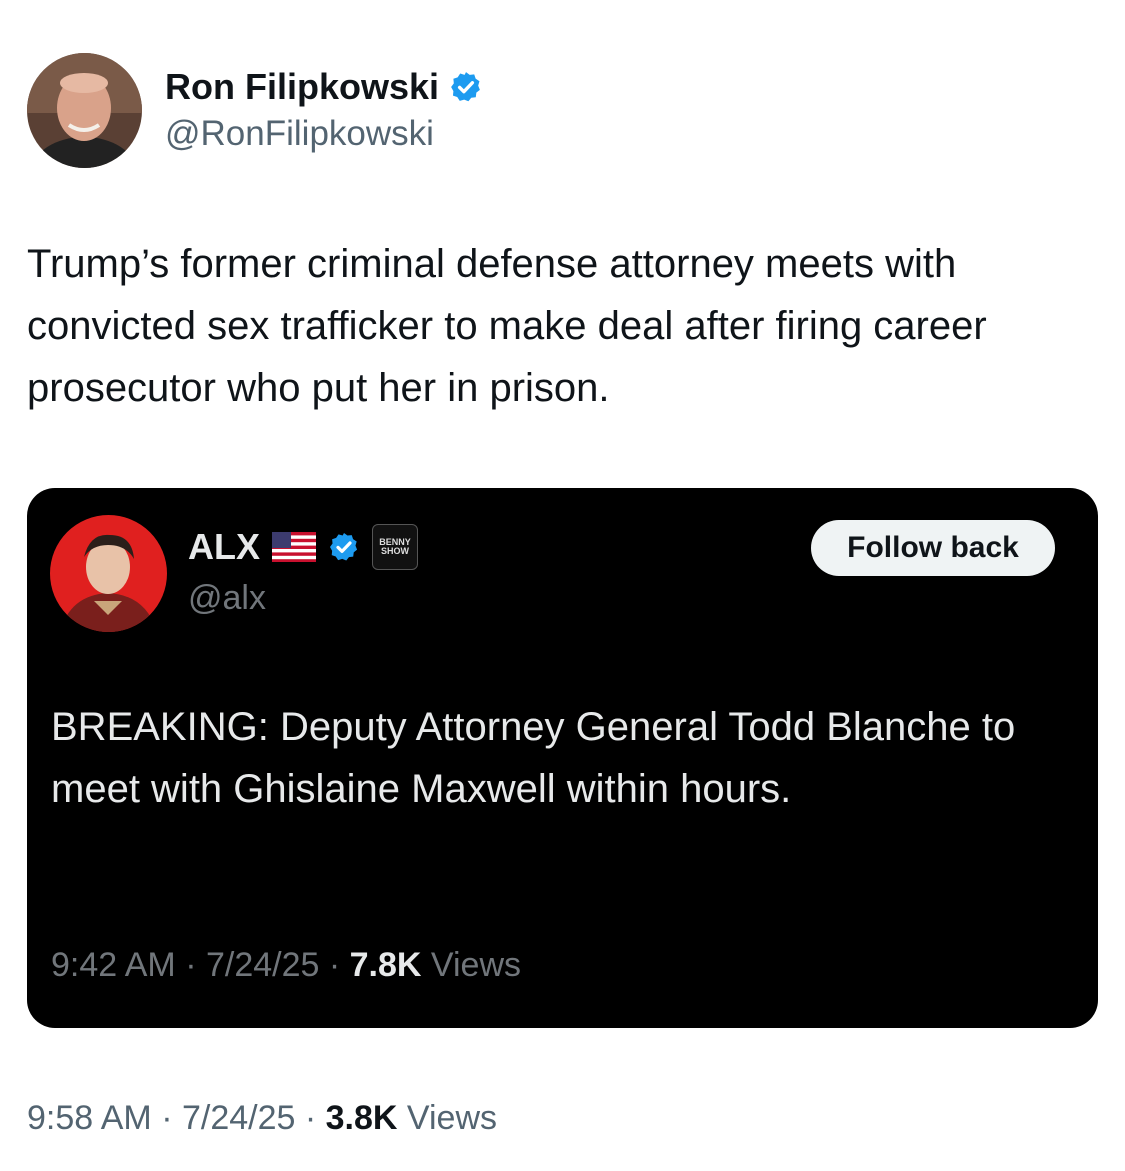  What do you see at coordinates (452, 1118) in the screenshot?
I see `tweet-views-label: Views` at bounding box center [452, 1118].